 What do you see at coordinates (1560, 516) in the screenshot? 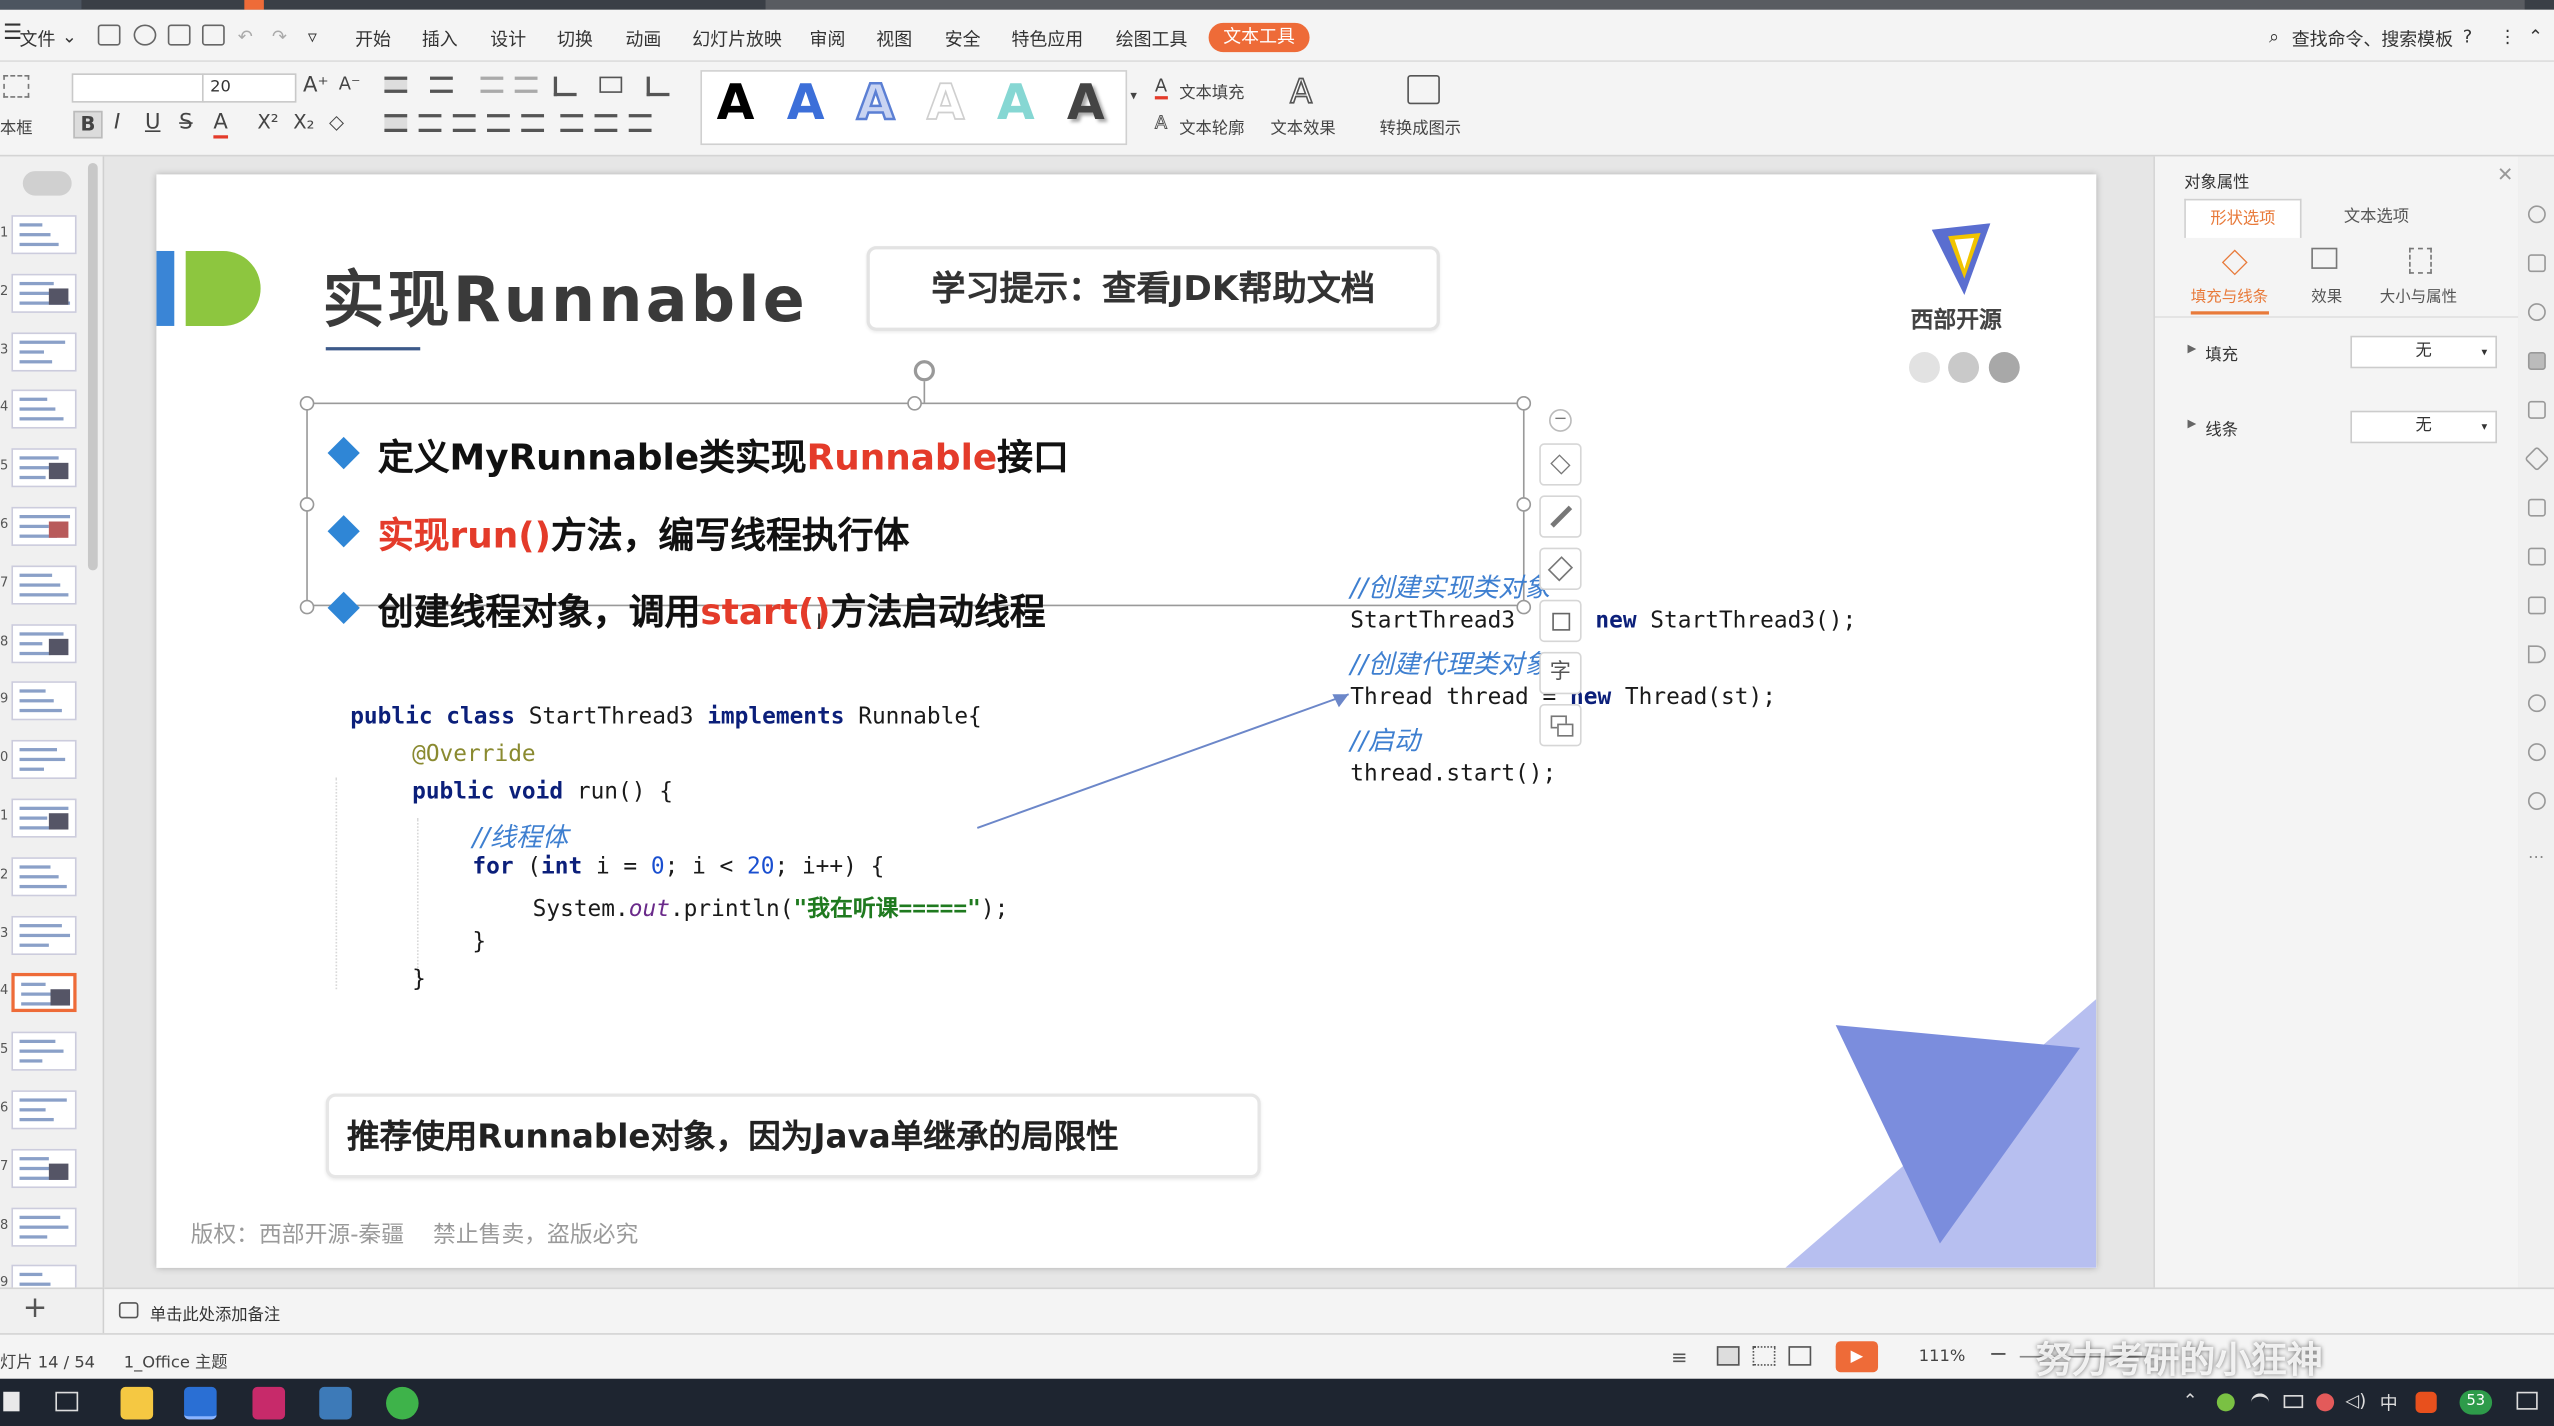
I see `pen-icon` at bounding box center [1560, 516].